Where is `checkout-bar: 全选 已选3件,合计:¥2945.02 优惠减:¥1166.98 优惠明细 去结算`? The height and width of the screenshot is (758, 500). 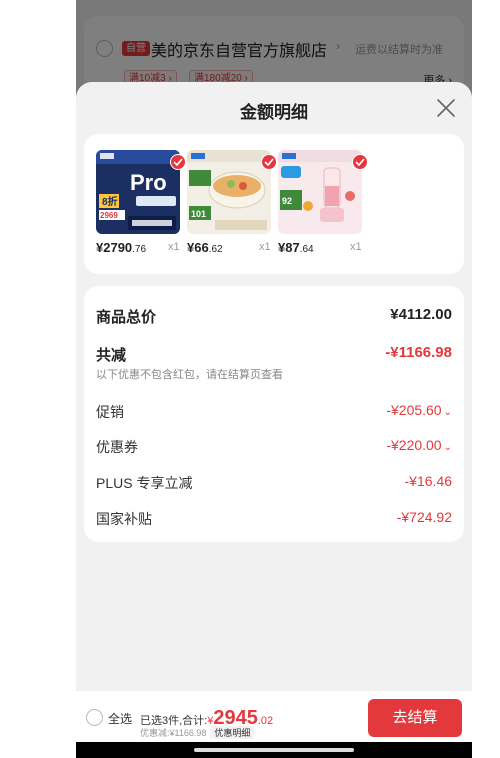
checkout-bar: 全选 已选3件,合计:¥2945.02 优惠减:¥1166.98 优惠明细 去结算 is located at coordinates (274, 716).